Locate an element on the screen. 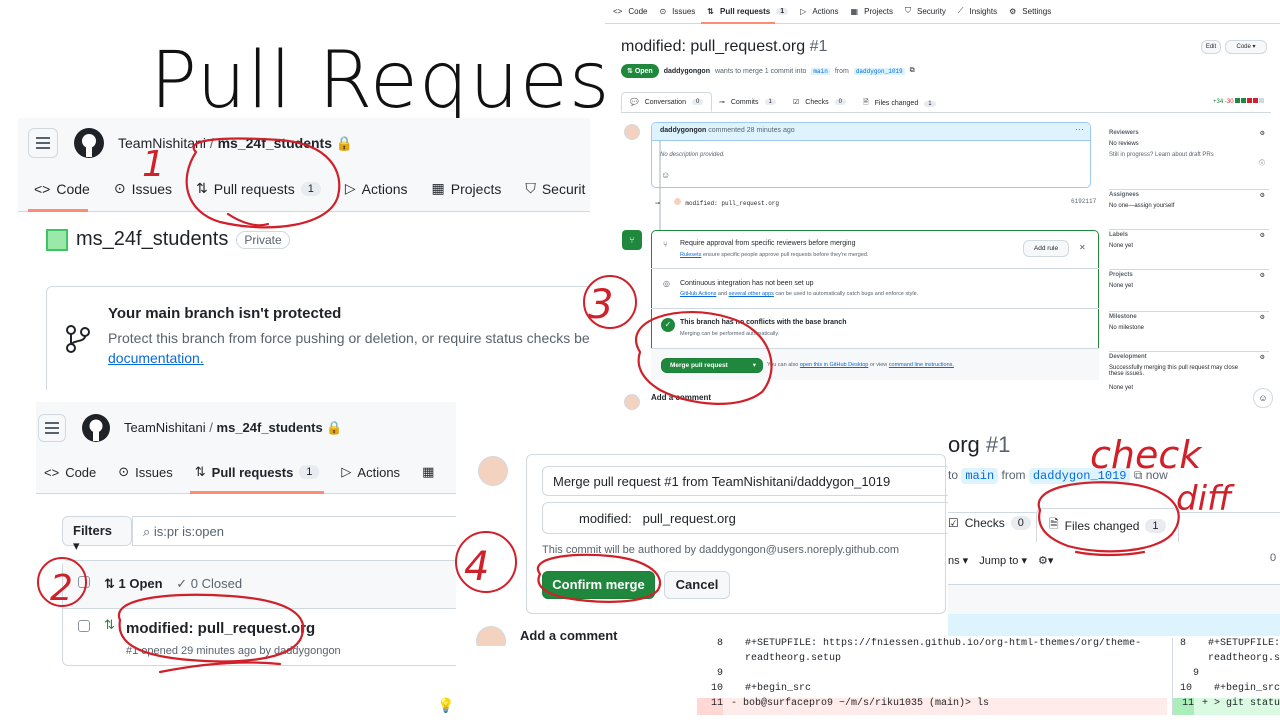 The image size is (1280, 720). github-actions-link: GitHub Actions is located at coordinates (698, 294).